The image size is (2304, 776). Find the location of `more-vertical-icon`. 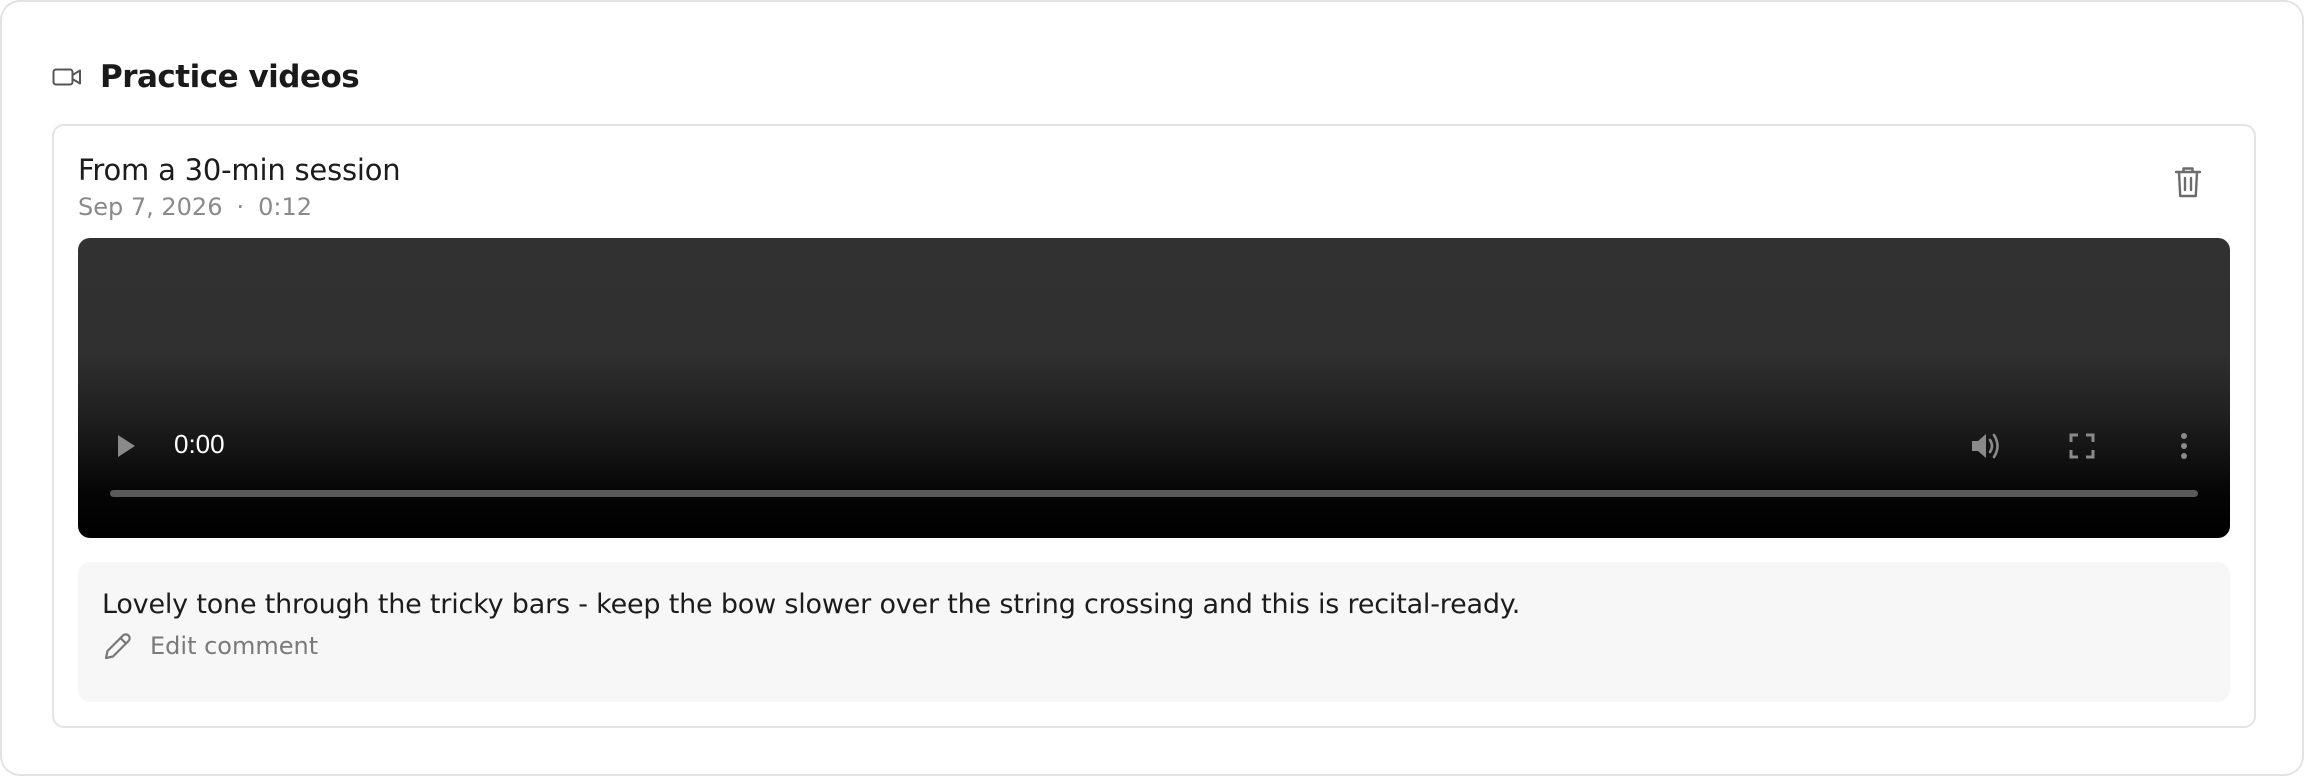

more-vertical-icon is located at coordinates (2184, 446).